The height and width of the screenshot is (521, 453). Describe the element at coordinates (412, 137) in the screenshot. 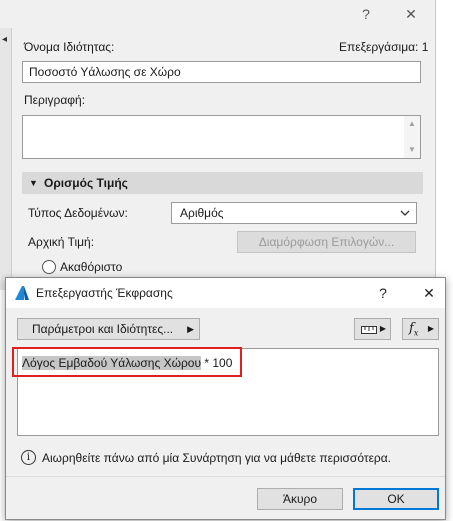

I see `description-scrollbar: ▲ ▼` at that location.